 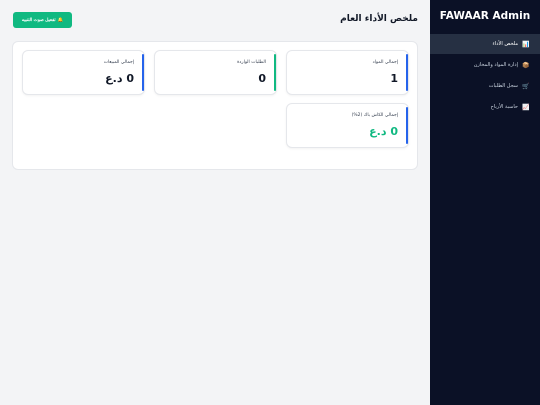 What do you see at coordinates (347, 72) in the screenshot?
I see `stat-card-total-items: إجمالي المواد 1` at bounding box center [347, 72].